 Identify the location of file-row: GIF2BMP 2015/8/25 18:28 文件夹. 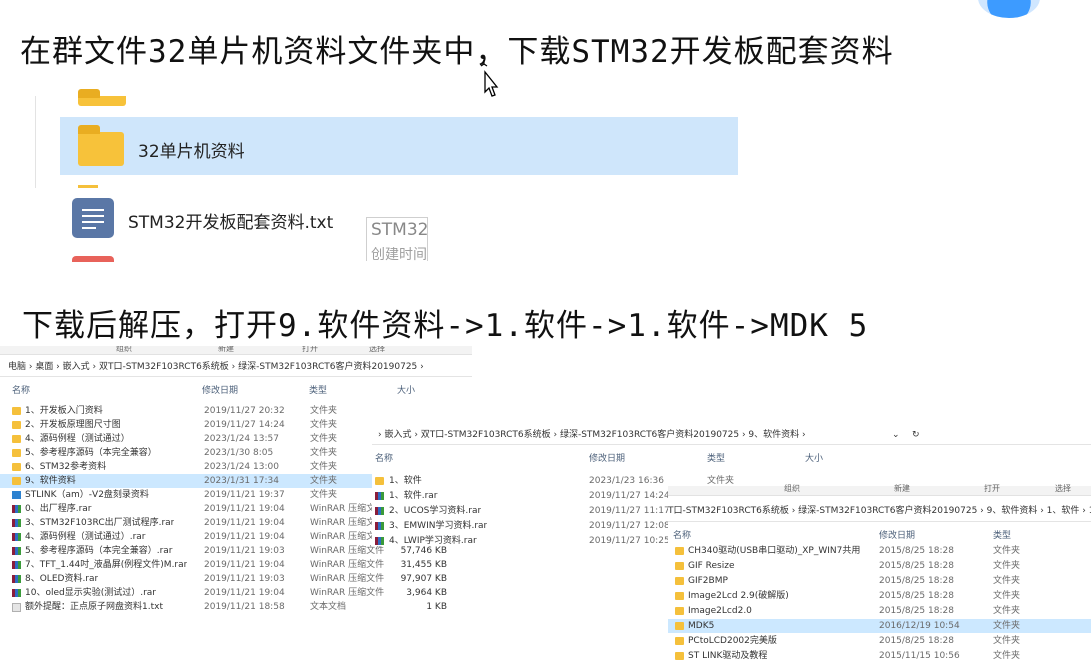
(879, 581).